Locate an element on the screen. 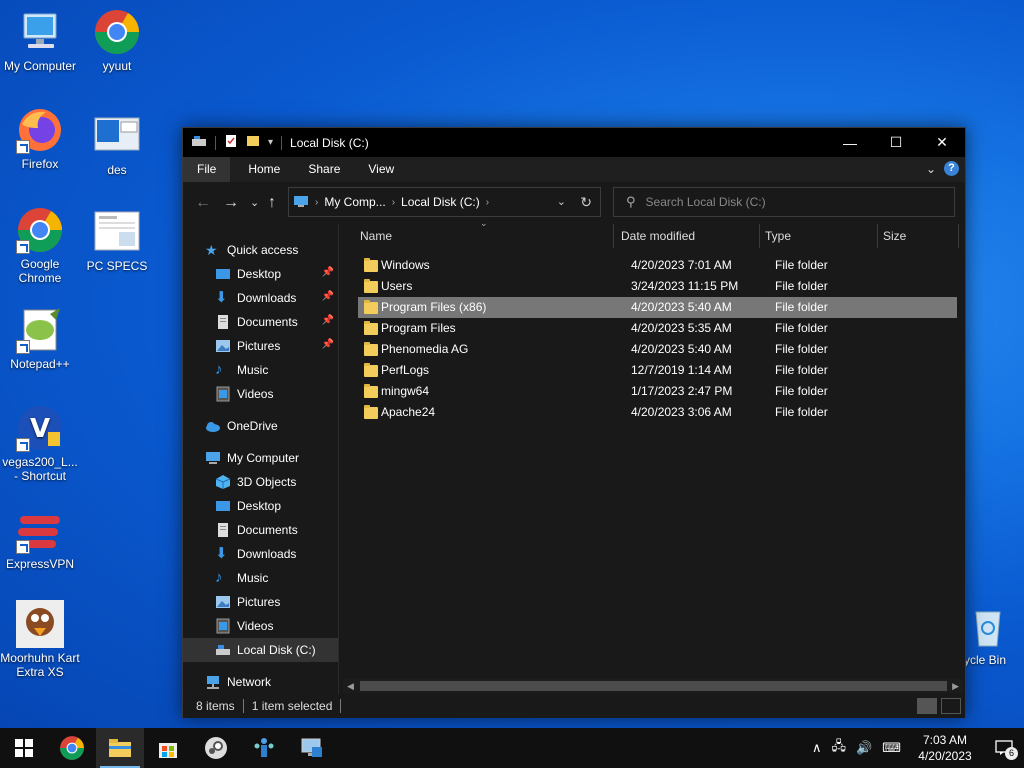 The width and height of the screenshot is (1024, 768). nav-pc-videos: Videos is located at coordinates (260, 626).